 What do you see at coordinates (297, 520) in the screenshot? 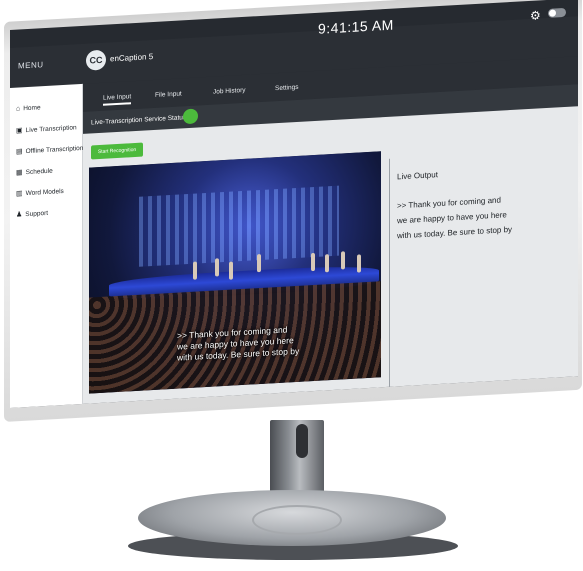
I see `stand-base-ring` at bounding box center [297, 520].